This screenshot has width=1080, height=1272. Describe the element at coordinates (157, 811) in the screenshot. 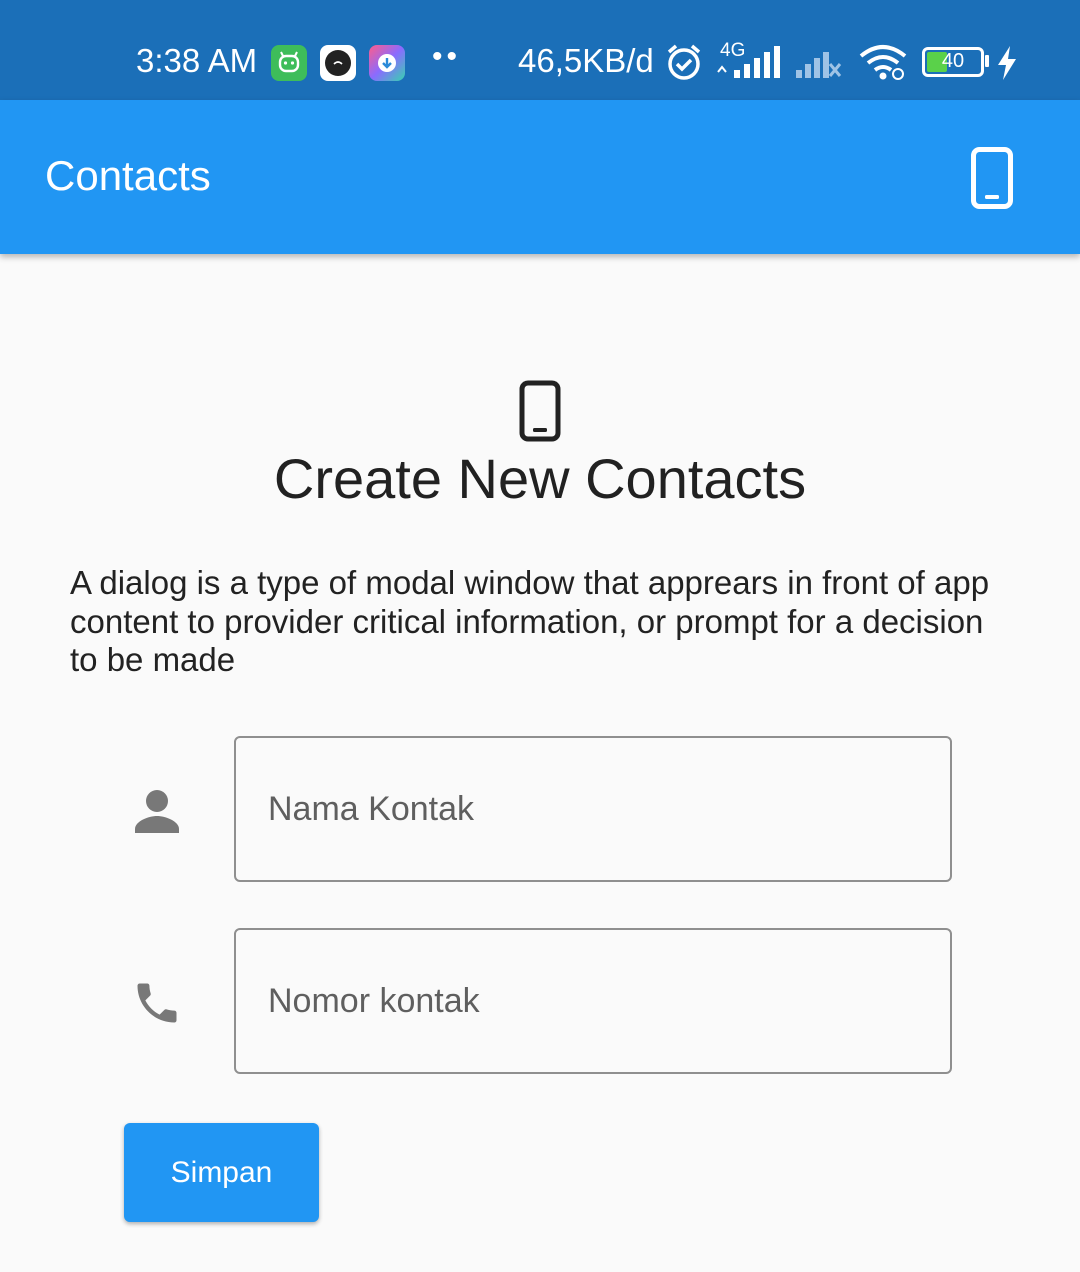

I see `person-icon` at that location.